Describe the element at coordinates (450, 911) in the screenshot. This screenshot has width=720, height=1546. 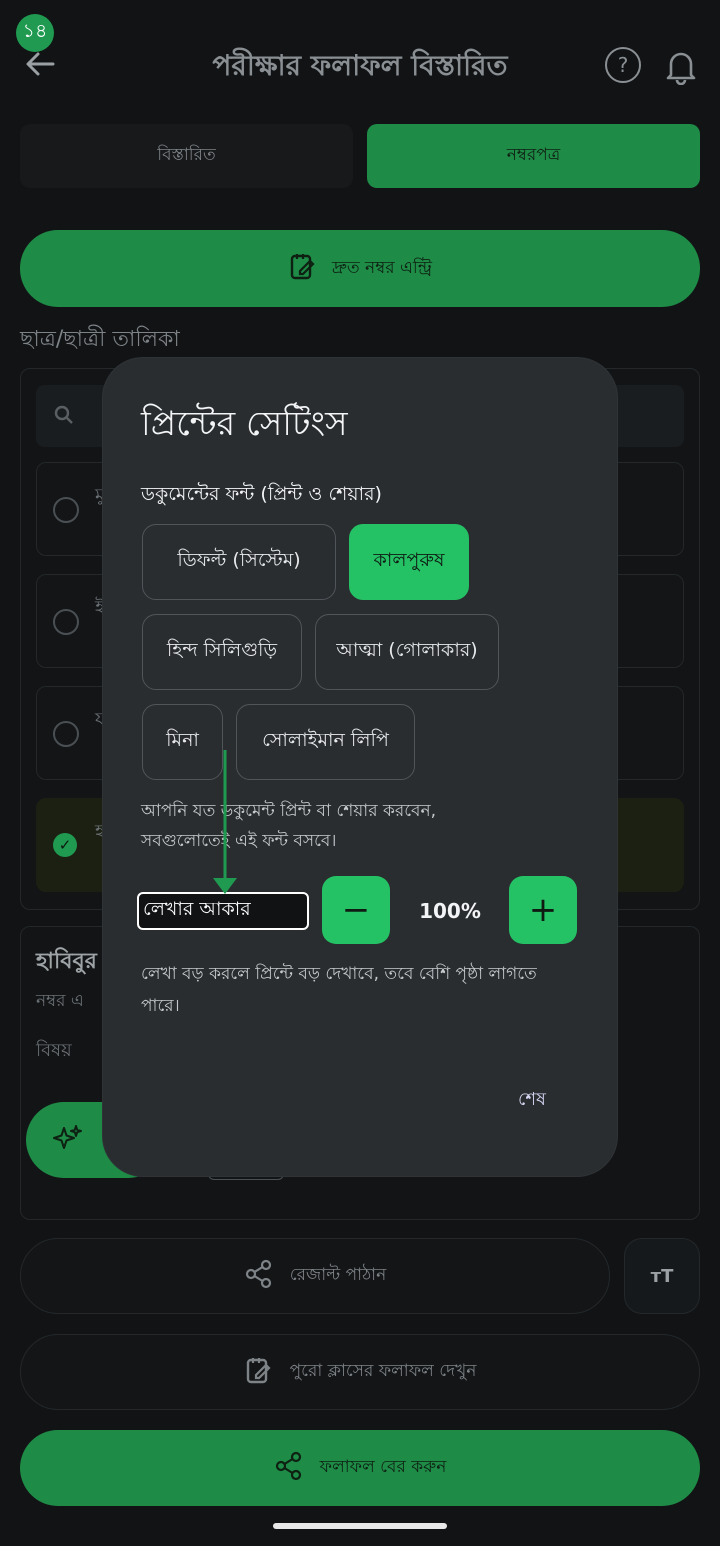
I see `text-size-value: 100%` at that location.